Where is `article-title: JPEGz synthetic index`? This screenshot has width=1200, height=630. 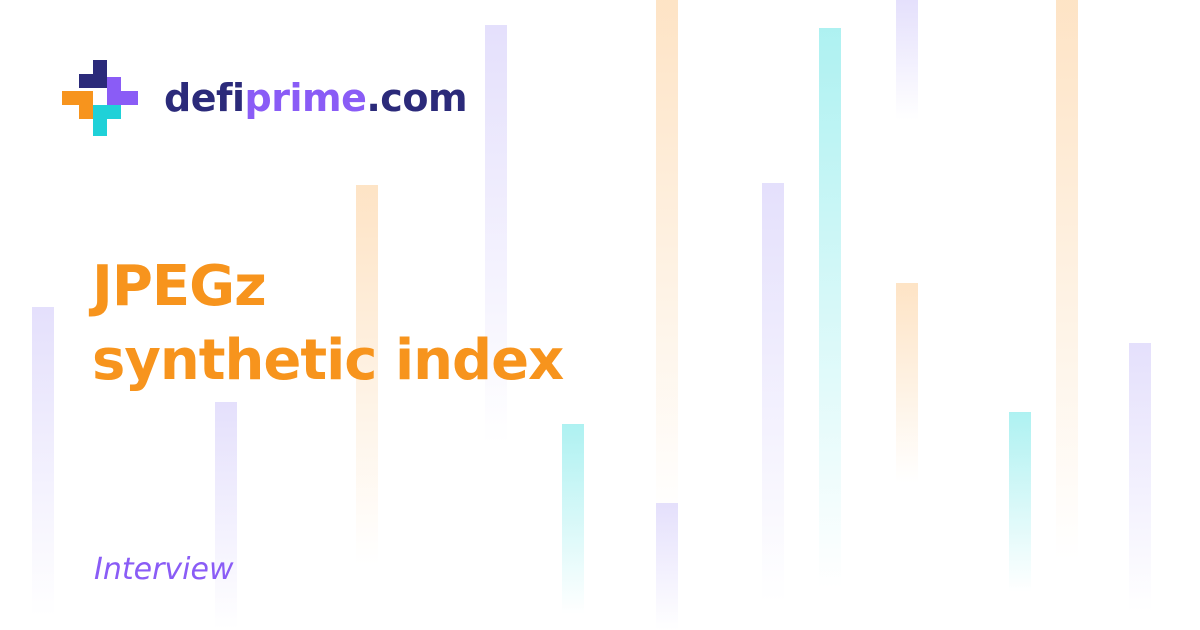 article-title: JPEGz synthetic index is located at coordinates (328, 324).